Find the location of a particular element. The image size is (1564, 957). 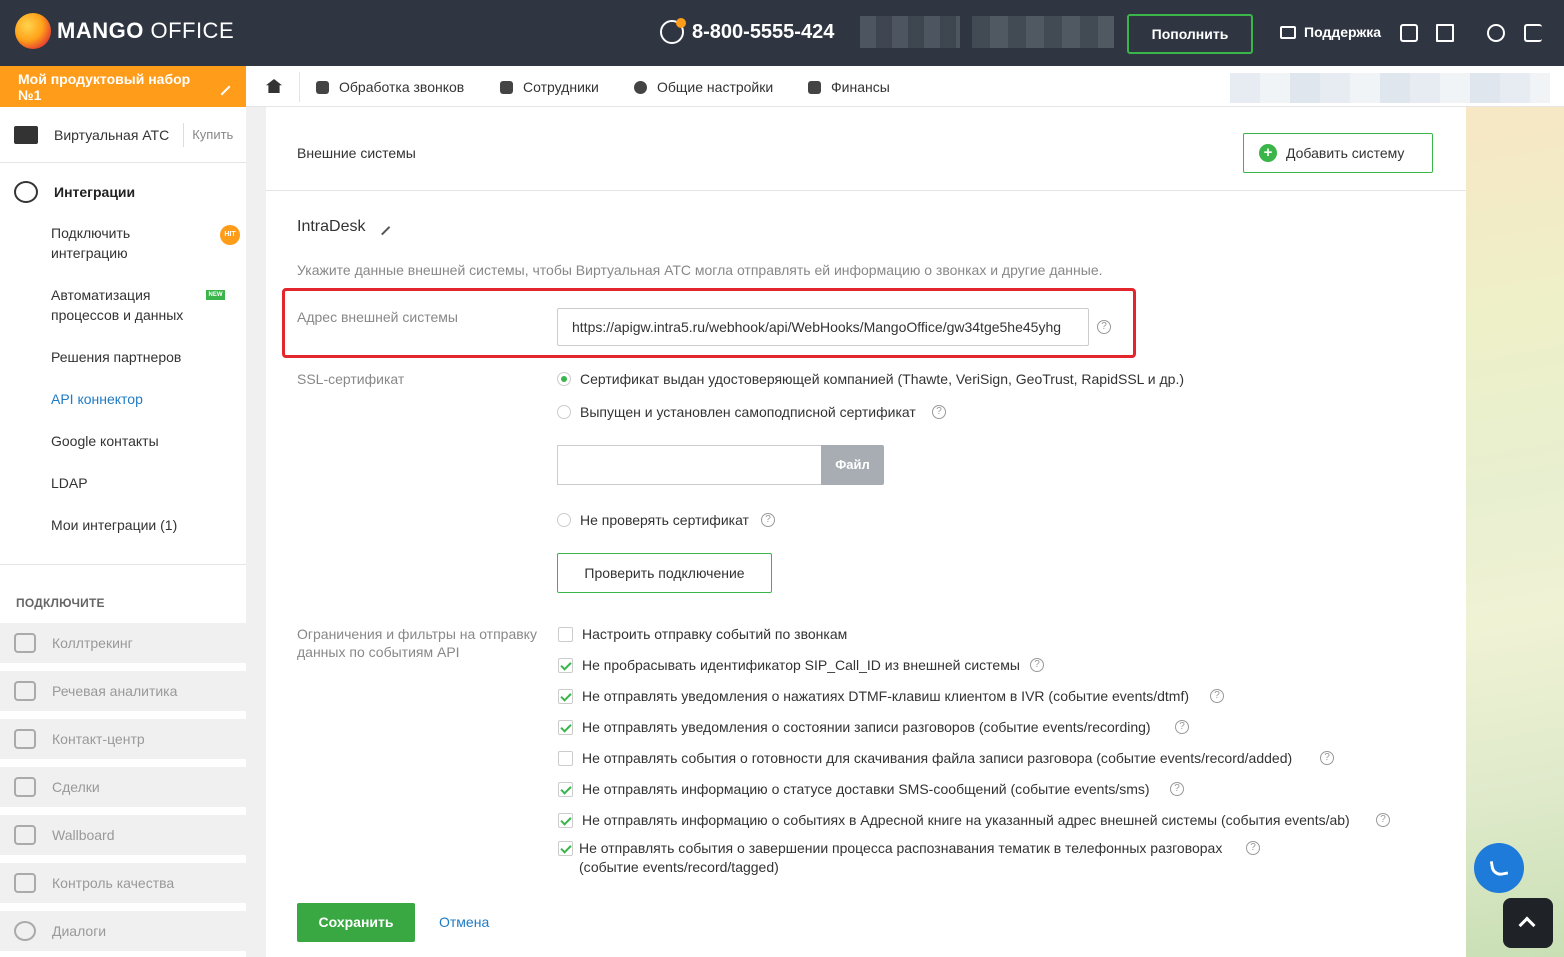

content-gutter is located at coordinates (256, 532).